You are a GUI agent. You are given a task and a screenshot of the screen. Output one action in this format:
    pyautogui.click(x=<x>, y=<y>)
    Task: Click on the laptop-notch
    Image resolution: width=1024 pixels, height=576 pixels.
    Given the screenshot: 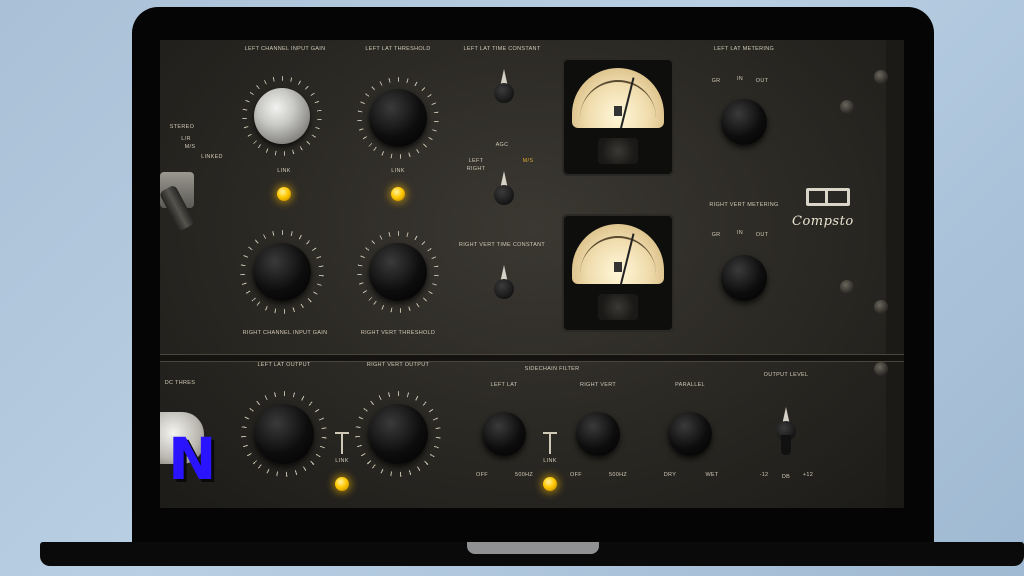 What is the action you would take?
    pyautogui.click(x=533, y=548)
    